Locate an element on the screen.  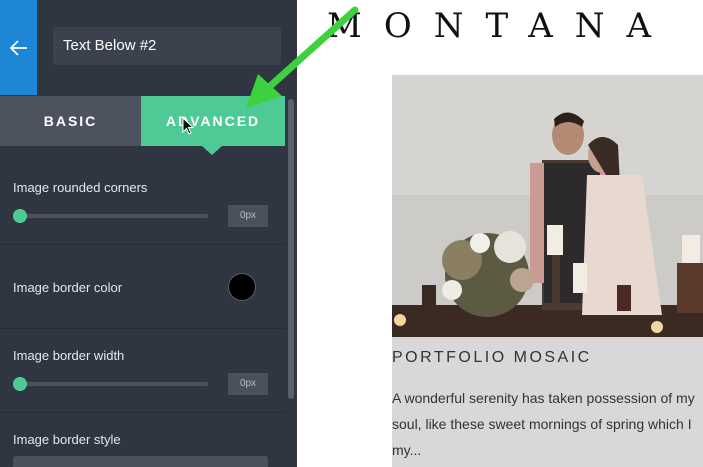
setting-border-color: Image border color is located at coordinates (142, 287).